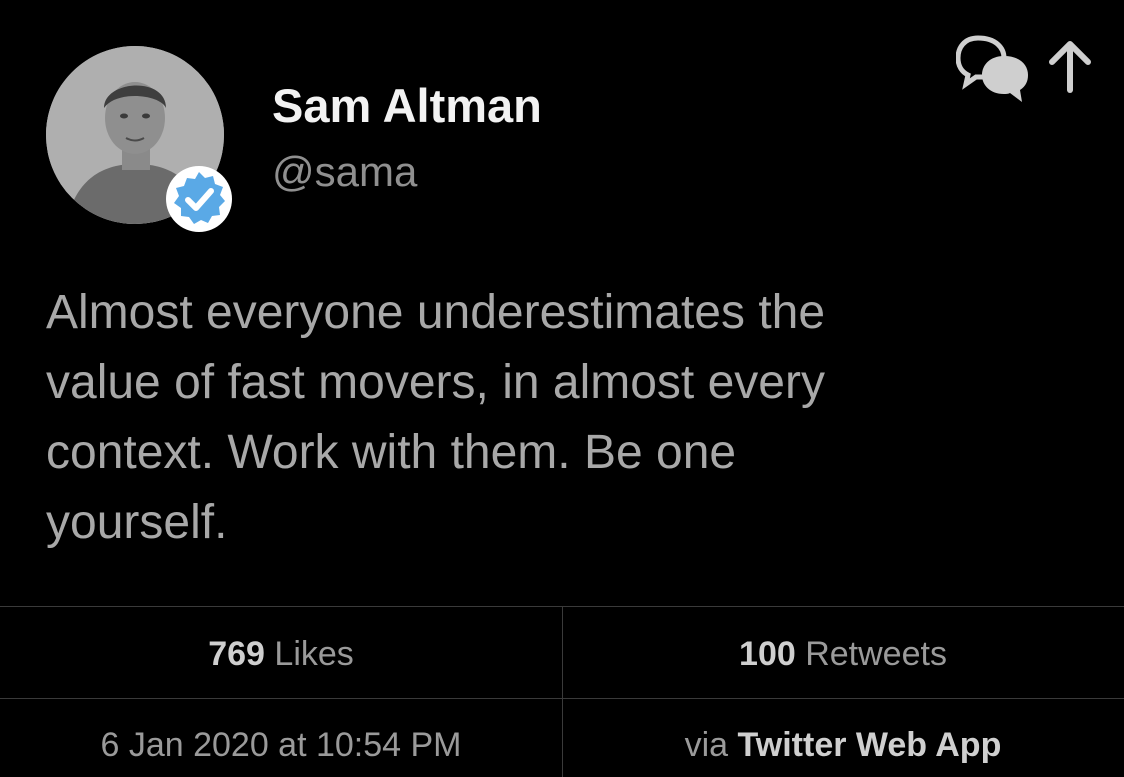  I want to click on likes-label: Likes, so click(314, 654).